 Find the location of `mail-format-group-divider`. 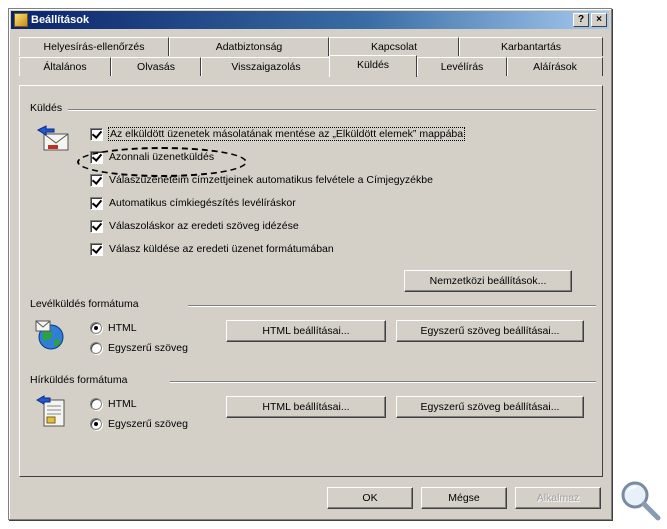

mail-format-group-divider is located at coordinates (392, 306).